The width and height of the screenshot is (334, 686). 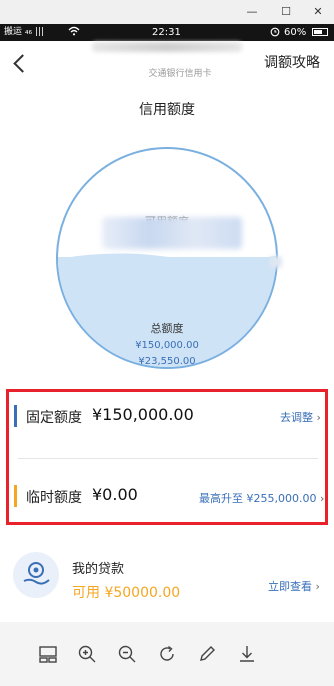 What do you see at coordinates (276, 262) in the screenshot?
I see `gauge-marker-redacted` at bounding box center [276, 262].